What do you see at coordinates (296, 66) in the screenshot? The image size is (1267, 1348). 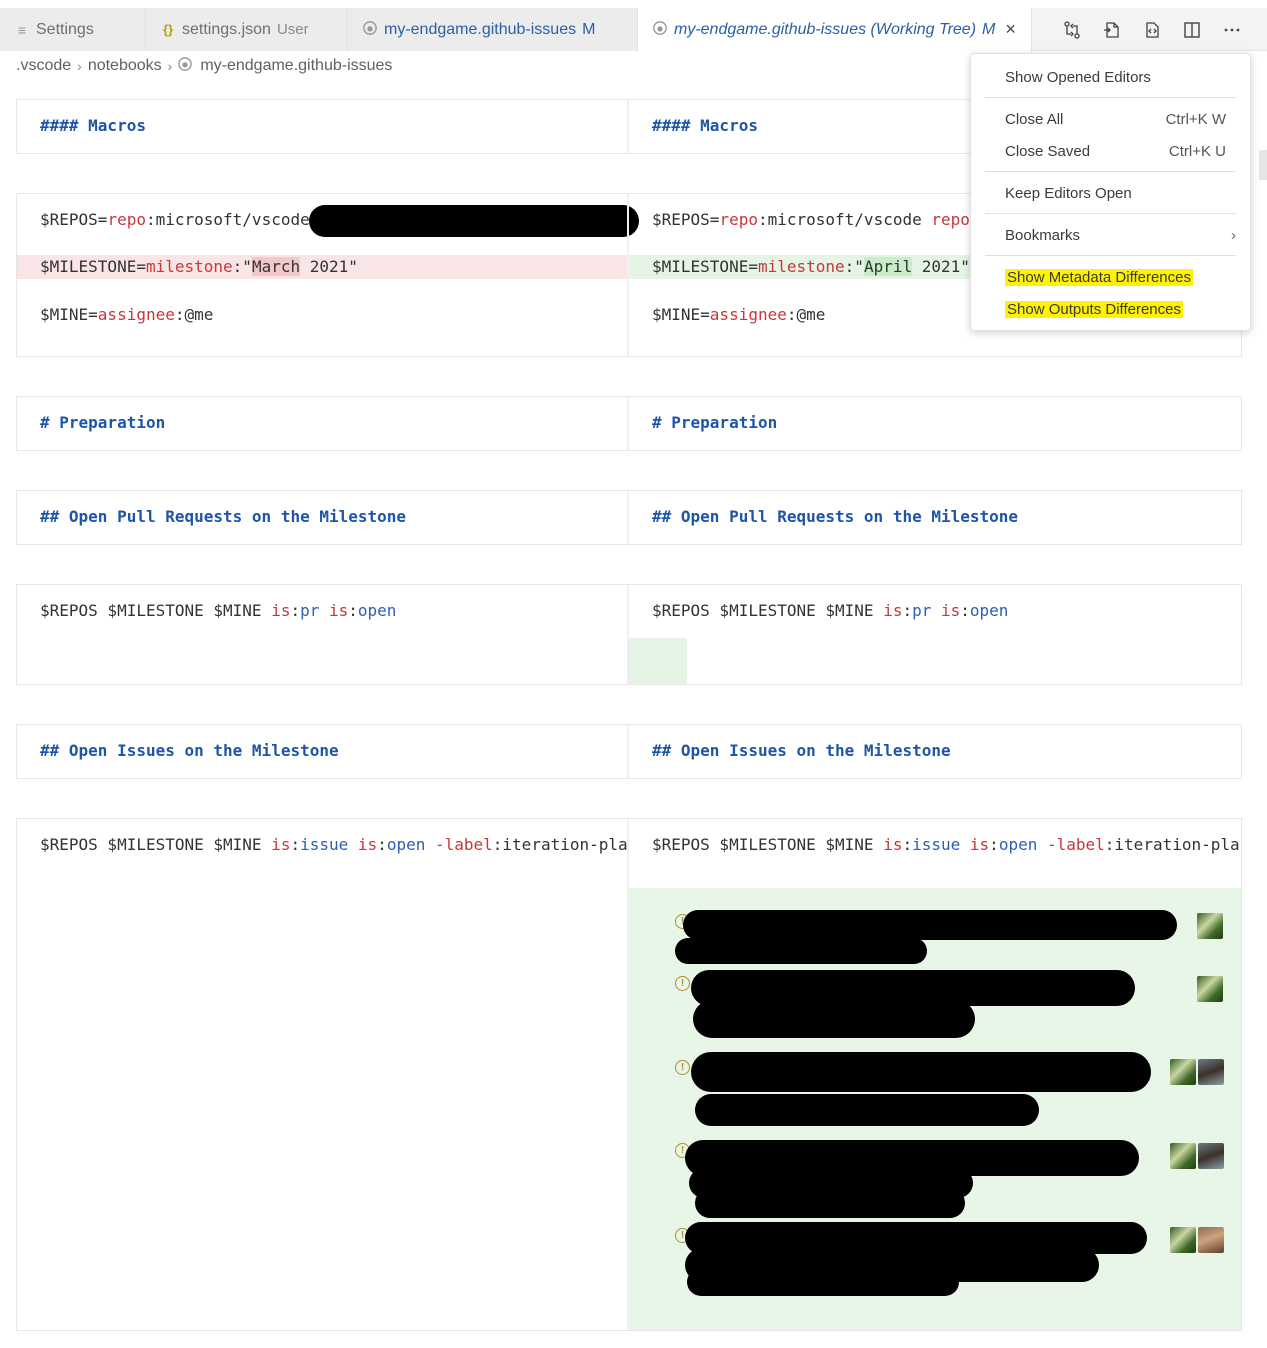 I see `breadcrumb-item: my-endgame.github-issues` at bounding box center [296, 66].